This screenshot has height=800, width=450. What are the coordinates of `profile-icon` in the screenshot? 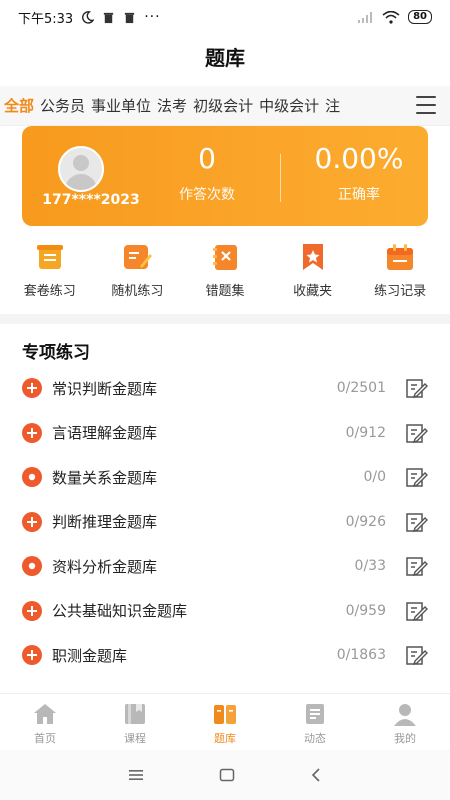 It's located at (405, 715).